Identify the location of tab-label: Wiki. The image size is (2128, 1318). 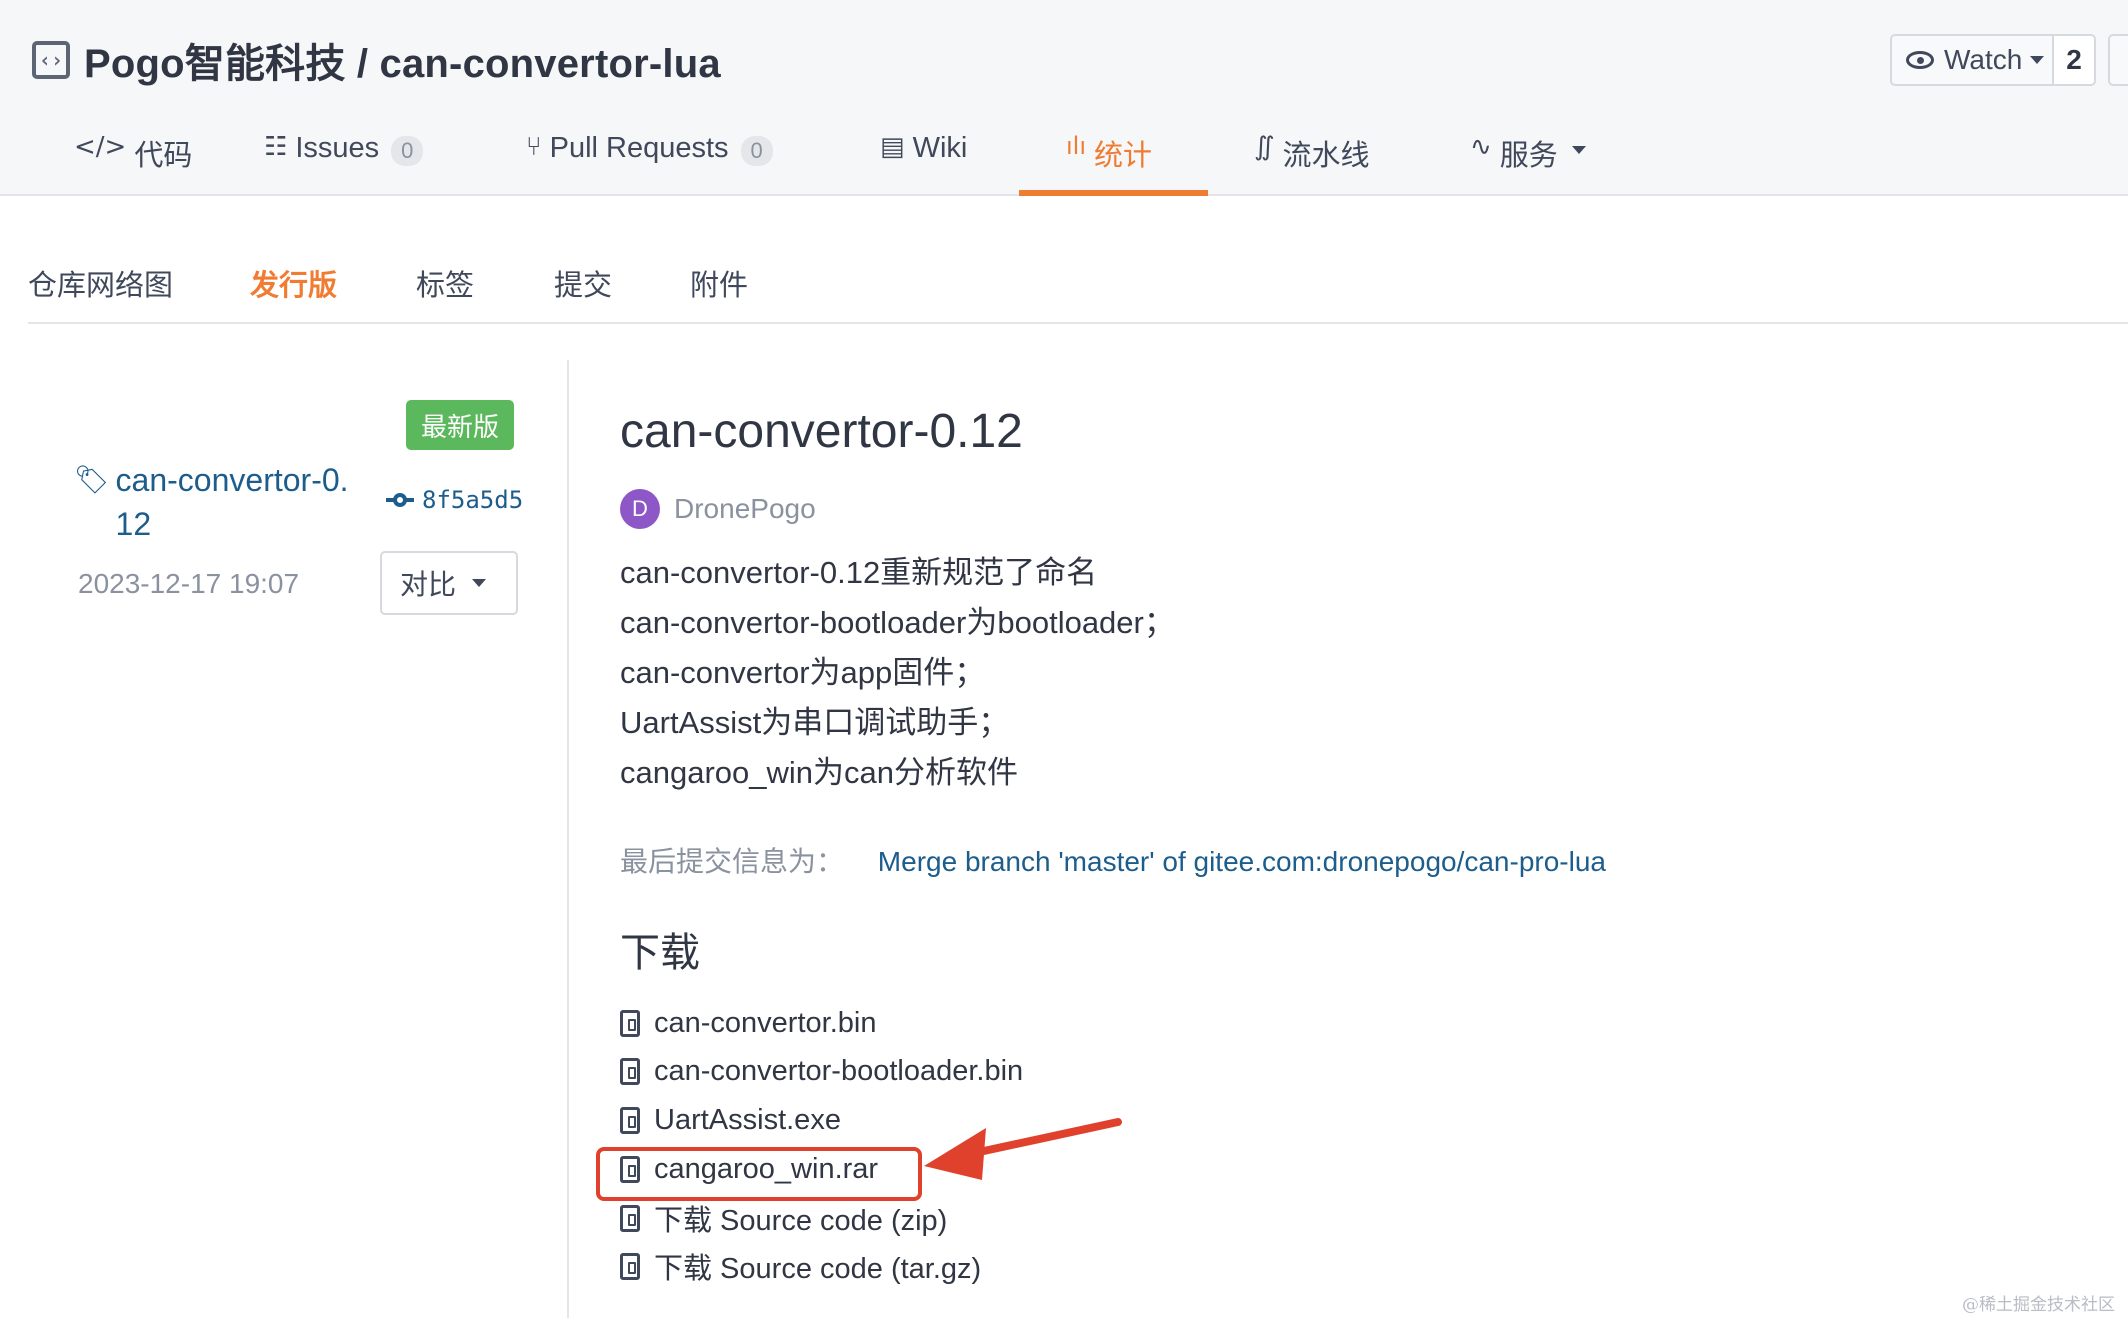
(940, 148).